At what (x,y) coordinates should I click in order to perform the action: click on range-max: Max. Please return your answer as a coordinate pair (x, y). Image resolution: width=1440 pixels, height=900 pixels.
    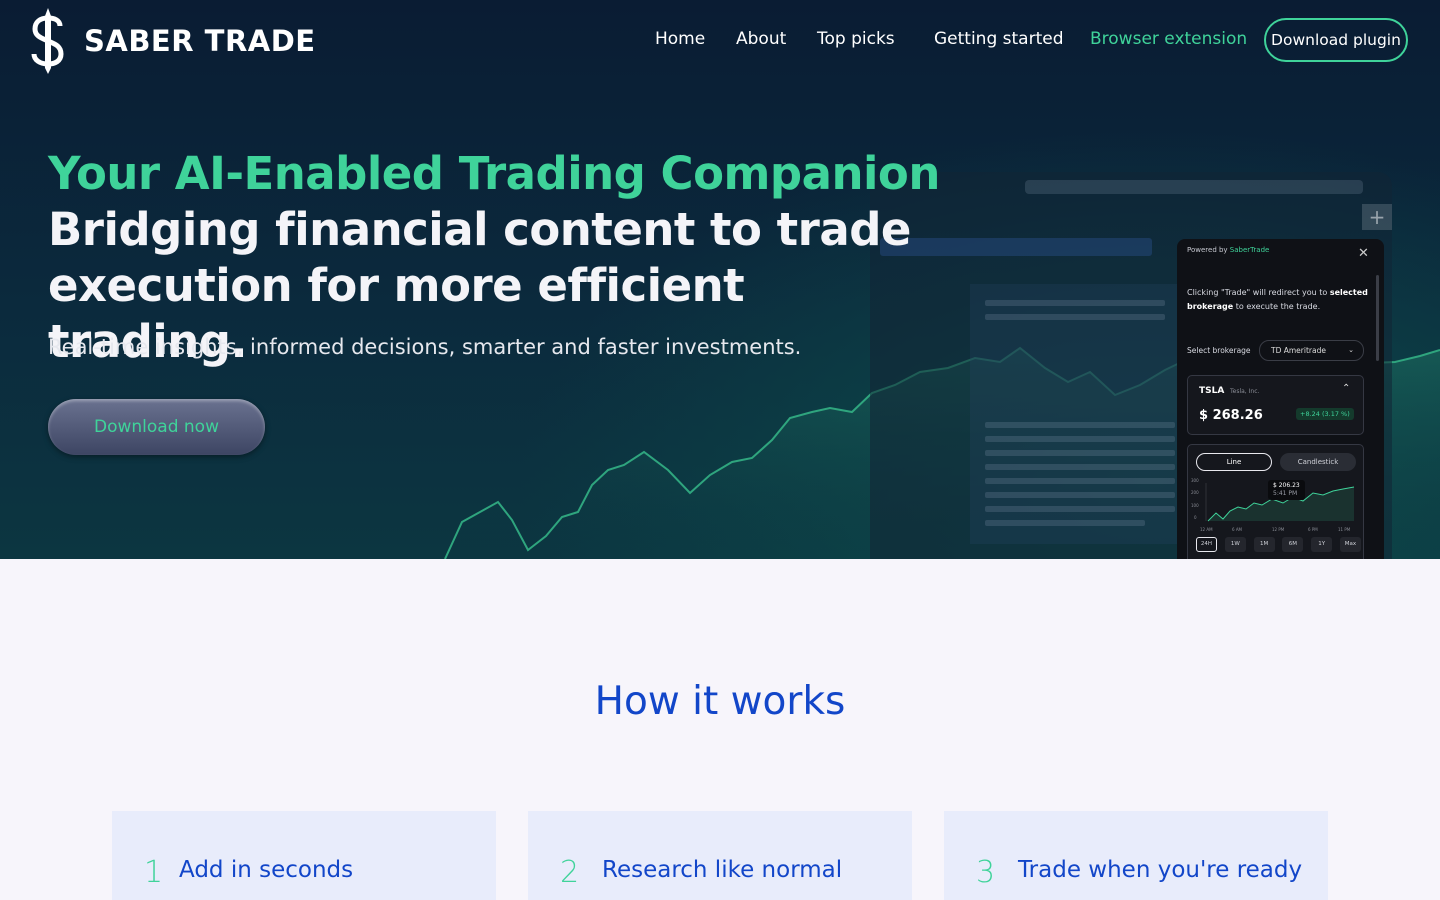
    Looking at the image, I should click on (1350, 544).